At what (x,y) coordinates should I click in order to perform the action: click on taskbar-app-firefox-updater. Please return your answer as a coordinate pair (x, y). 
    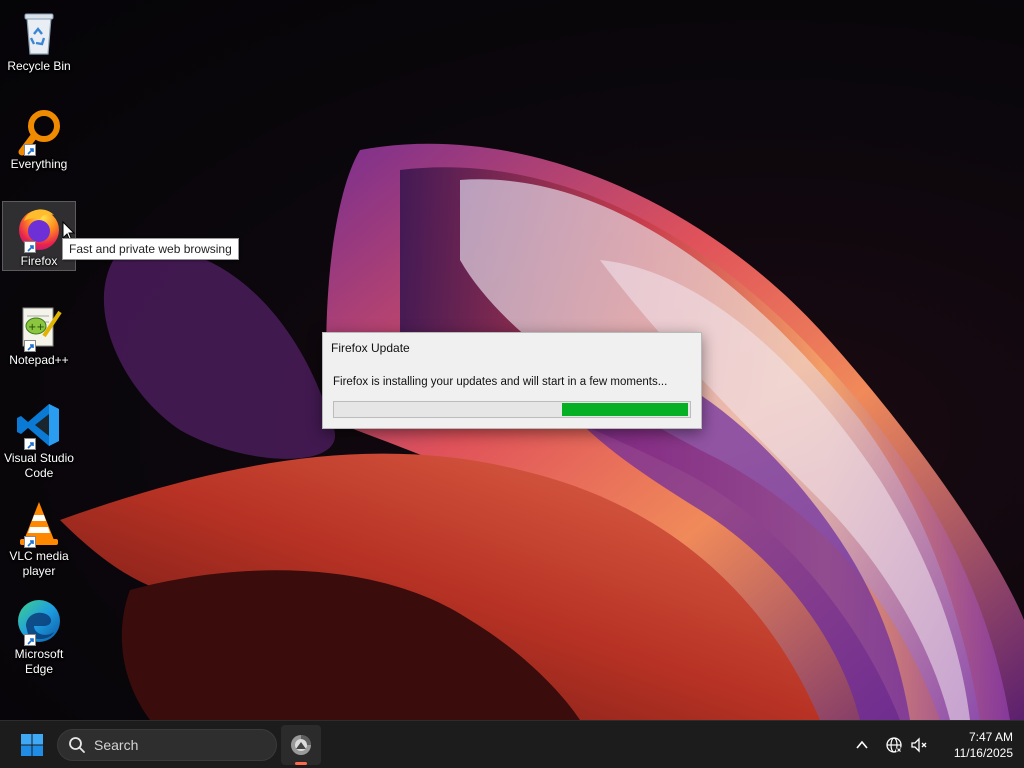
    Looking at the image, I should click on (301, 745).